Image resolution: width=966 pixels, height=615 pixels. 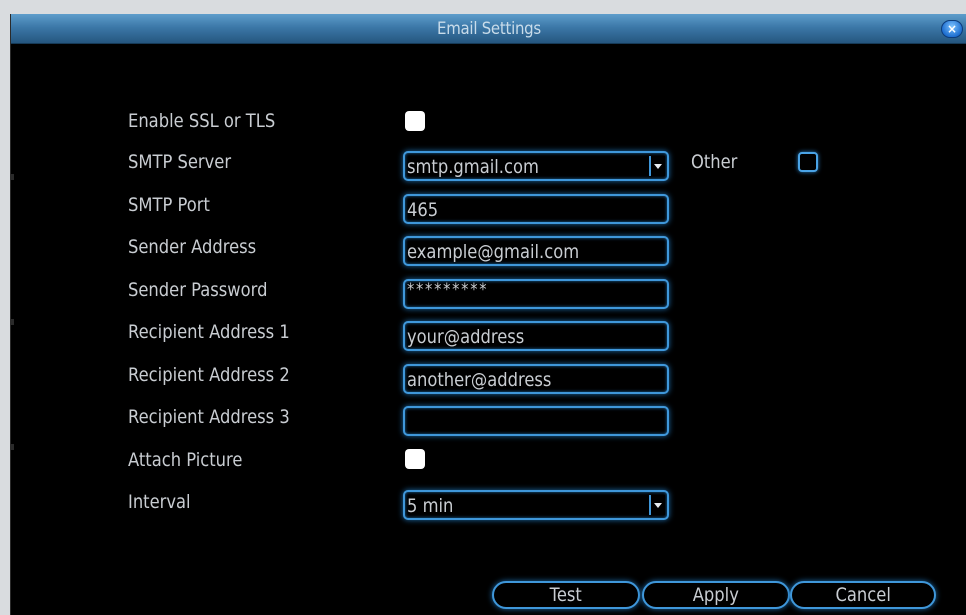 I want to click on test-button: Test, so click(x=566, y=595).